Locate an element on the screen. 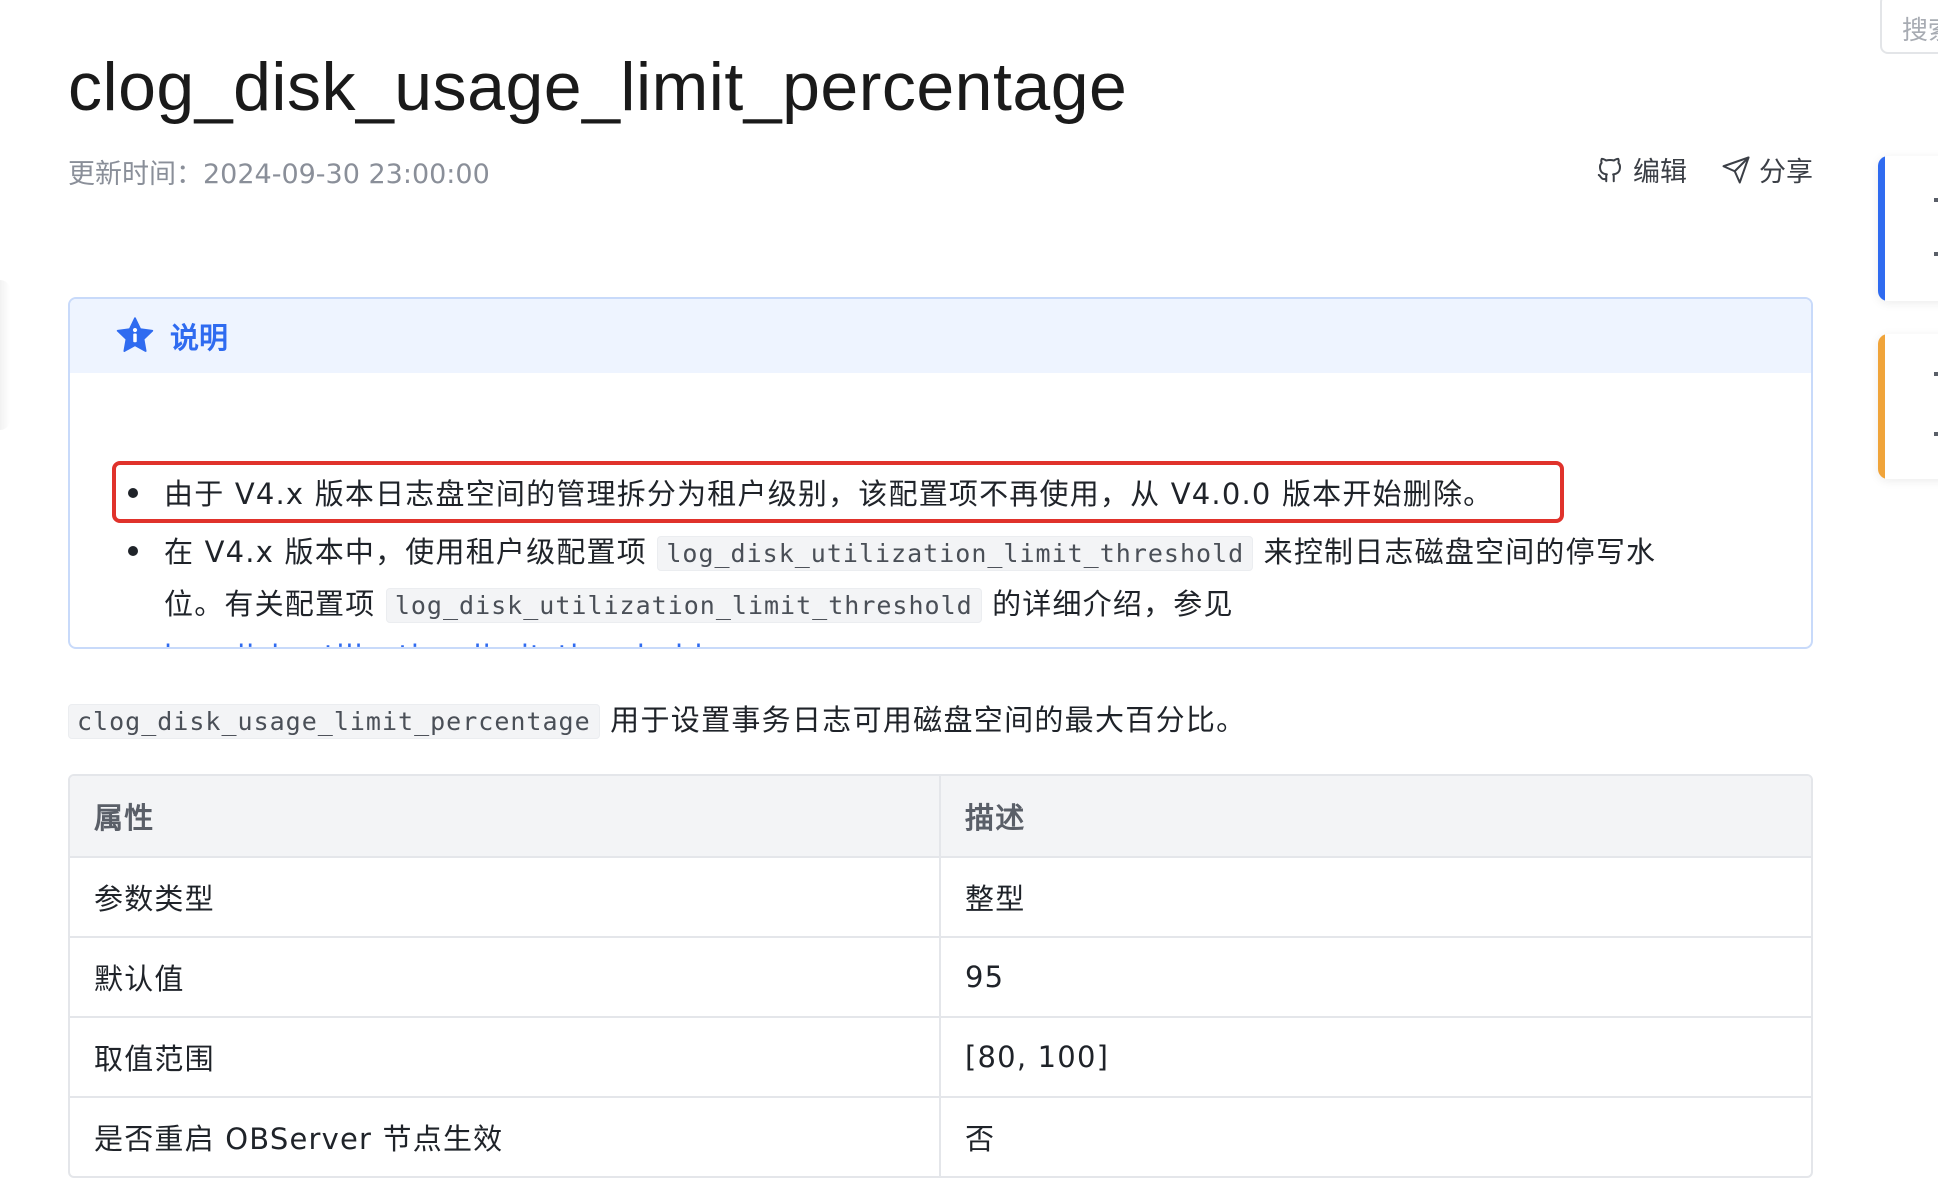 The image size is (1938, 1204). send-icon is located at coordinates (1736, 169).